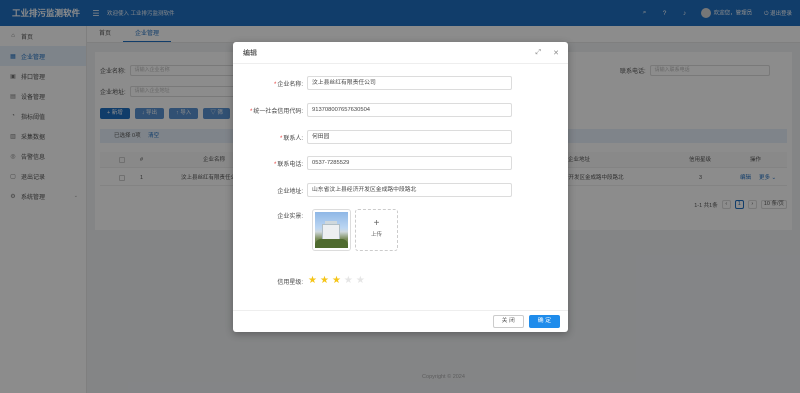 The image size is (800, 393). I want to click on credit-code-input: 91370800765763050​4, so click(409, 110).